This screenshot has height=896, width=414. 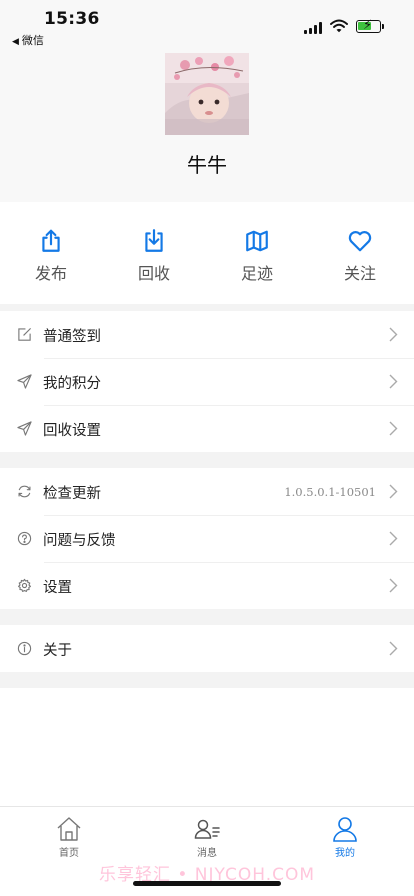 I want to click on publish-action: 发布, so click(x=51, y=256).